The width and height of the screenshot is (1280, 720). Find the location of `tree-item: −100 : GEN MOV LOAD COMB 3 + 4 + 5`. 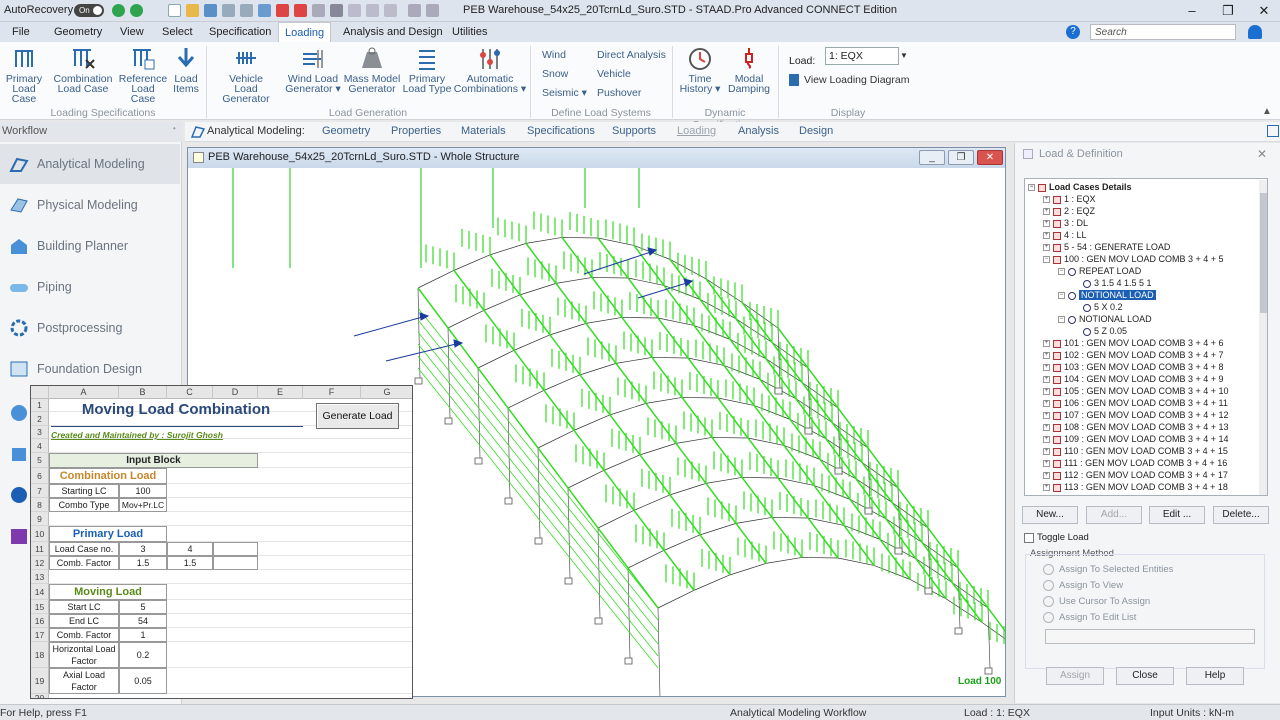

tree-item: −100 : GEN MOV LOAD COMB 3 + 4 + 5 is located at coordinates (1143, 259).